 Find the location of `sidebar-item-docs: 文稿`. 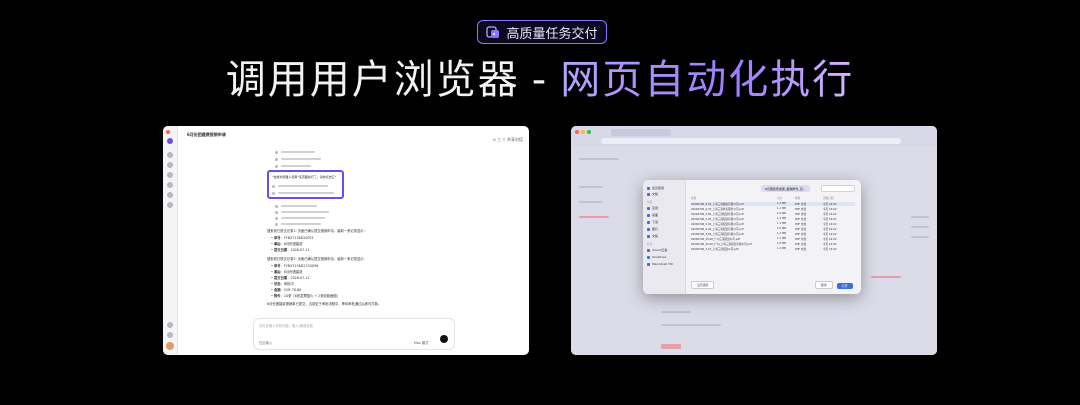

sidebar-item-docs: 文稿 is located at coordinates (652, 236).